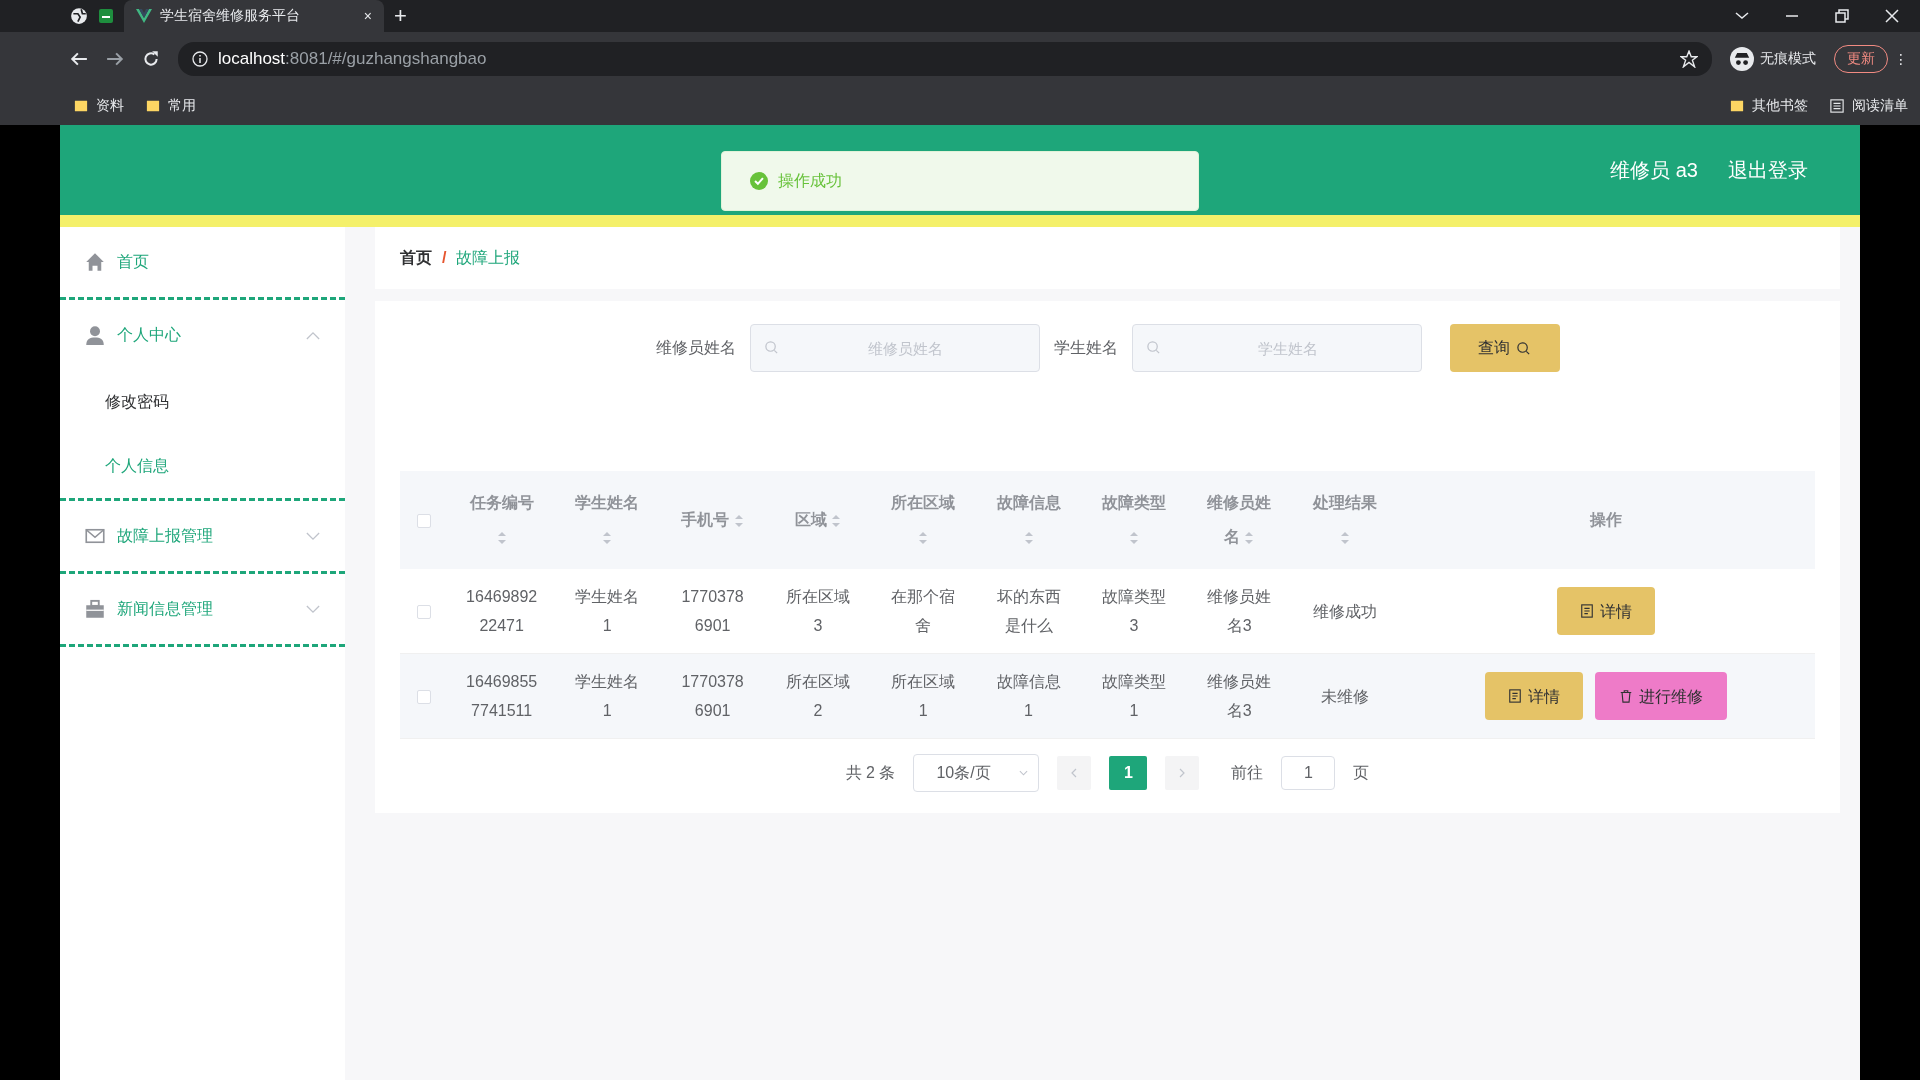 This screenshot has height=1080, width=1920. What do you see at coordinates (1344, 696) in the screenshot?
I see `table-cell-text: 未维修` at bounding box center [1344, 696].